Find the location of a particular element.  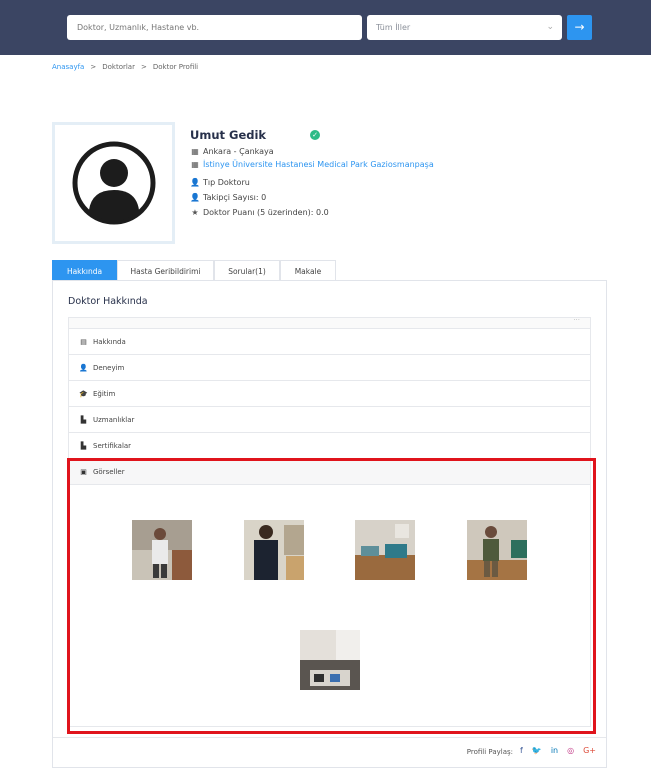

accordion-item-certificates: ▙ Sertifikalar is located at coordinates (329, 446).